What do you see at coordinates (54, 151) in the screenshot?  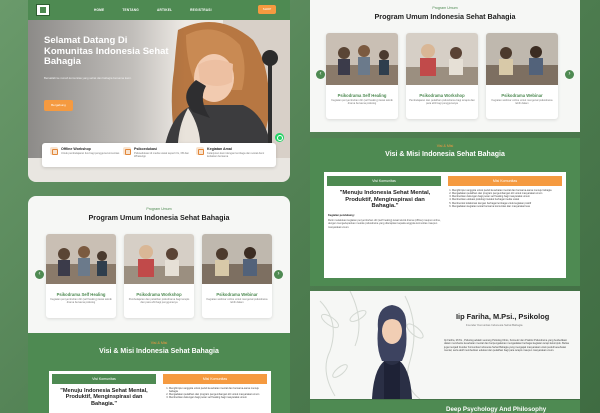 I see `workshop-icon` at bounding box center [54, 151].